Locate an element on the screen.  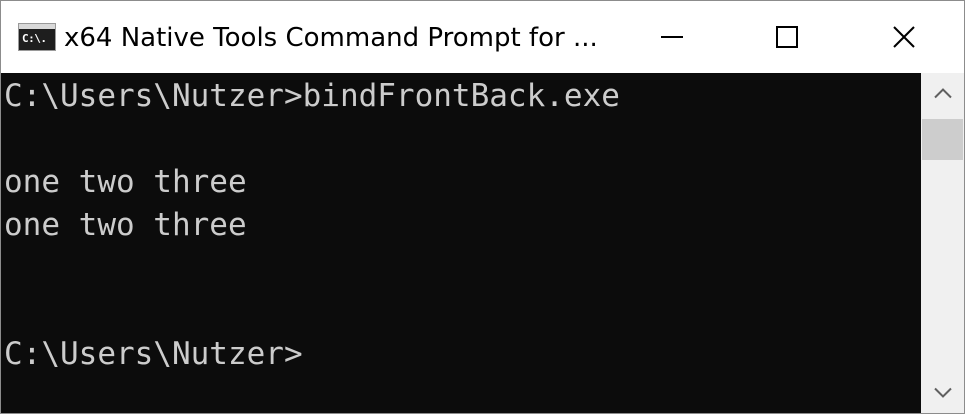
chevron-down-icon is located at coordinates (942, 392).